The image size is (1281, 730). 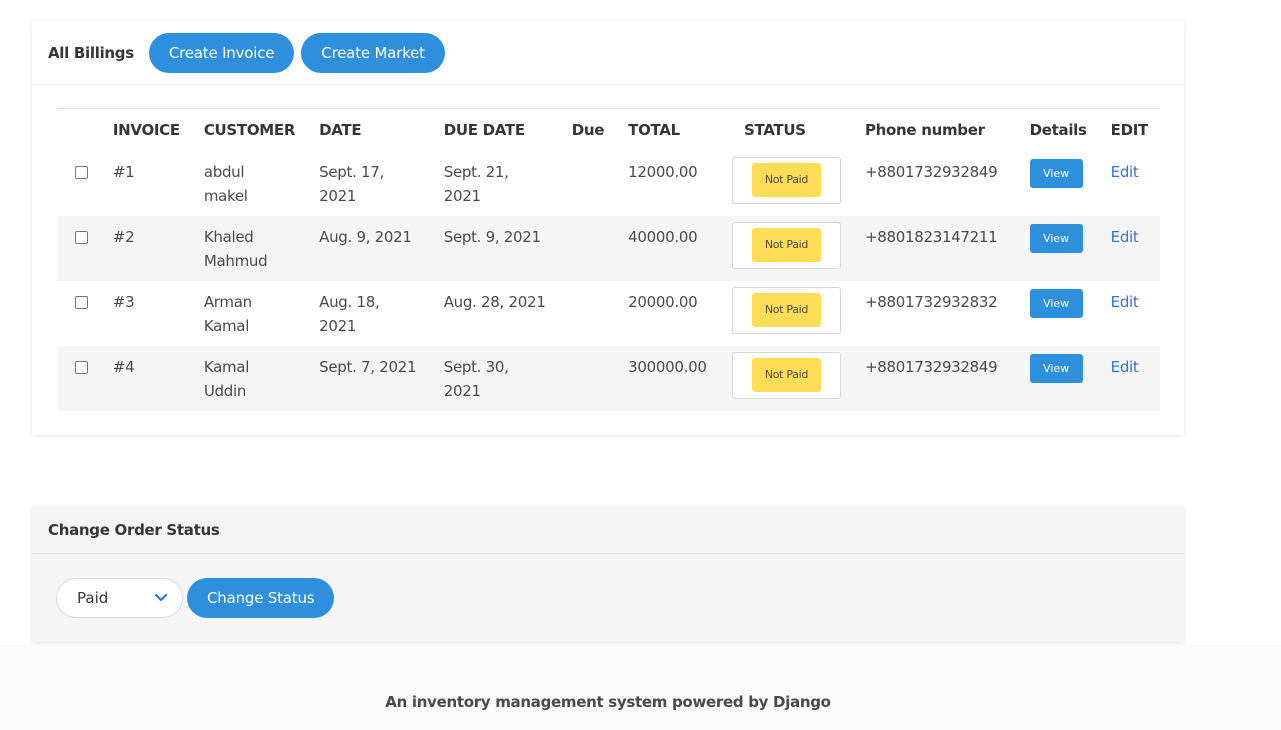 What do you see at coordinates (146, 129) in the screenshot?
I see `col-invoice: INVOICE` at bounding box center [146, 129].